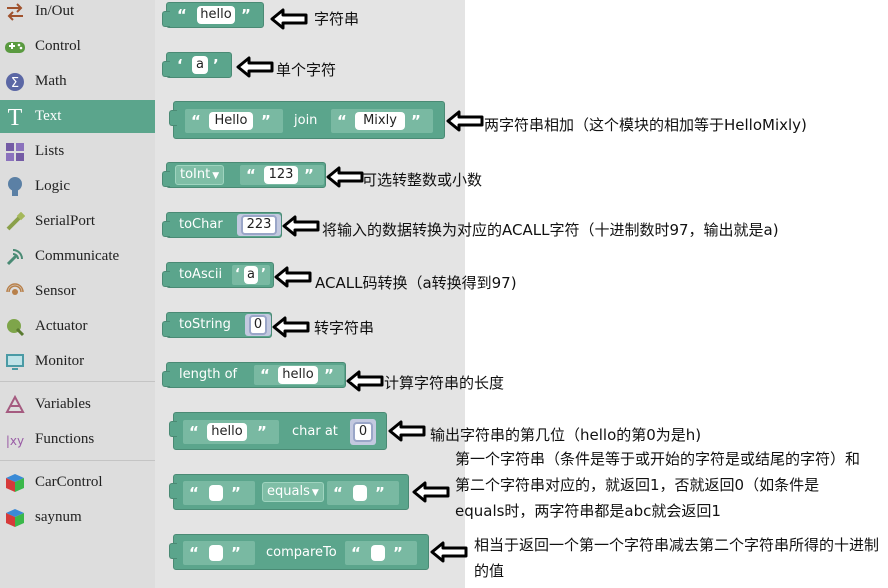 The image size is (888, 588). I want to click on text-char-block: ‘ a ’, so click(197, 65).